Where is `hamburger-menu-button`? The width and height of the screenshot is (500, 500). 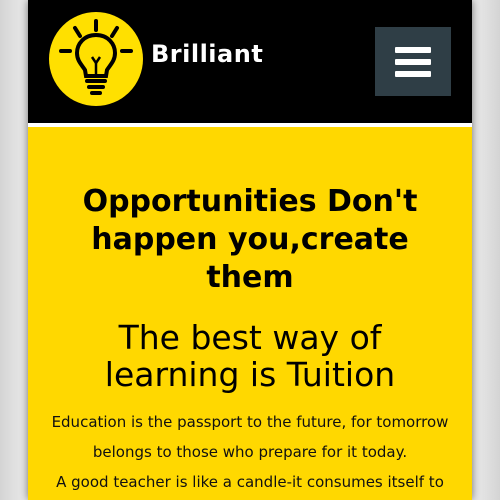
hamburger-menu-button is located at coordinates (413, 61).